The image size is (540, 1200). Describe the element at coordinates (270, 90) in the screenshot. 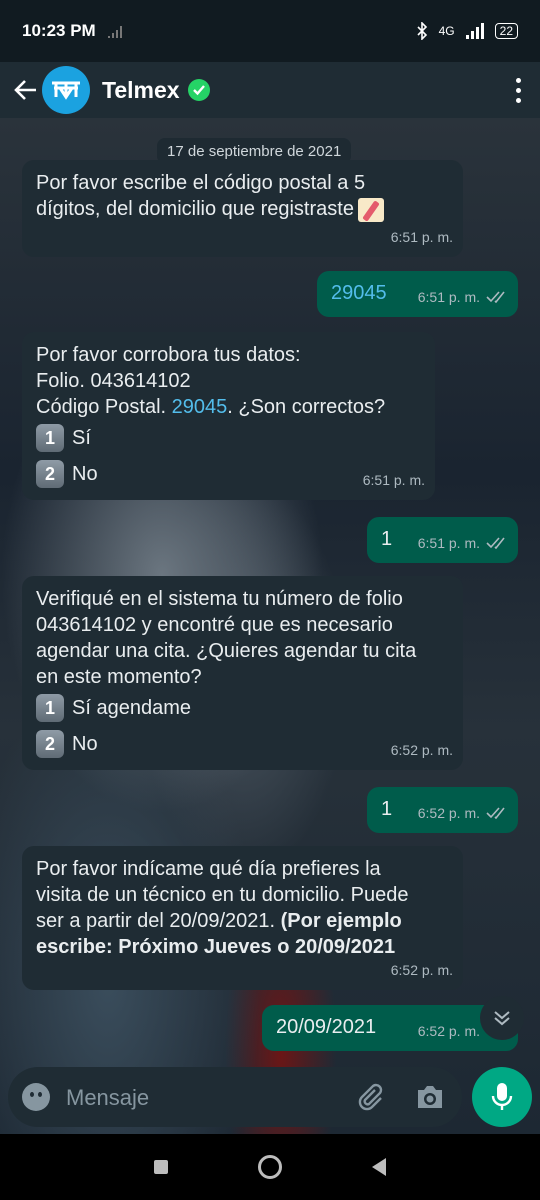

I see `chat-header: Telmex` at that location.